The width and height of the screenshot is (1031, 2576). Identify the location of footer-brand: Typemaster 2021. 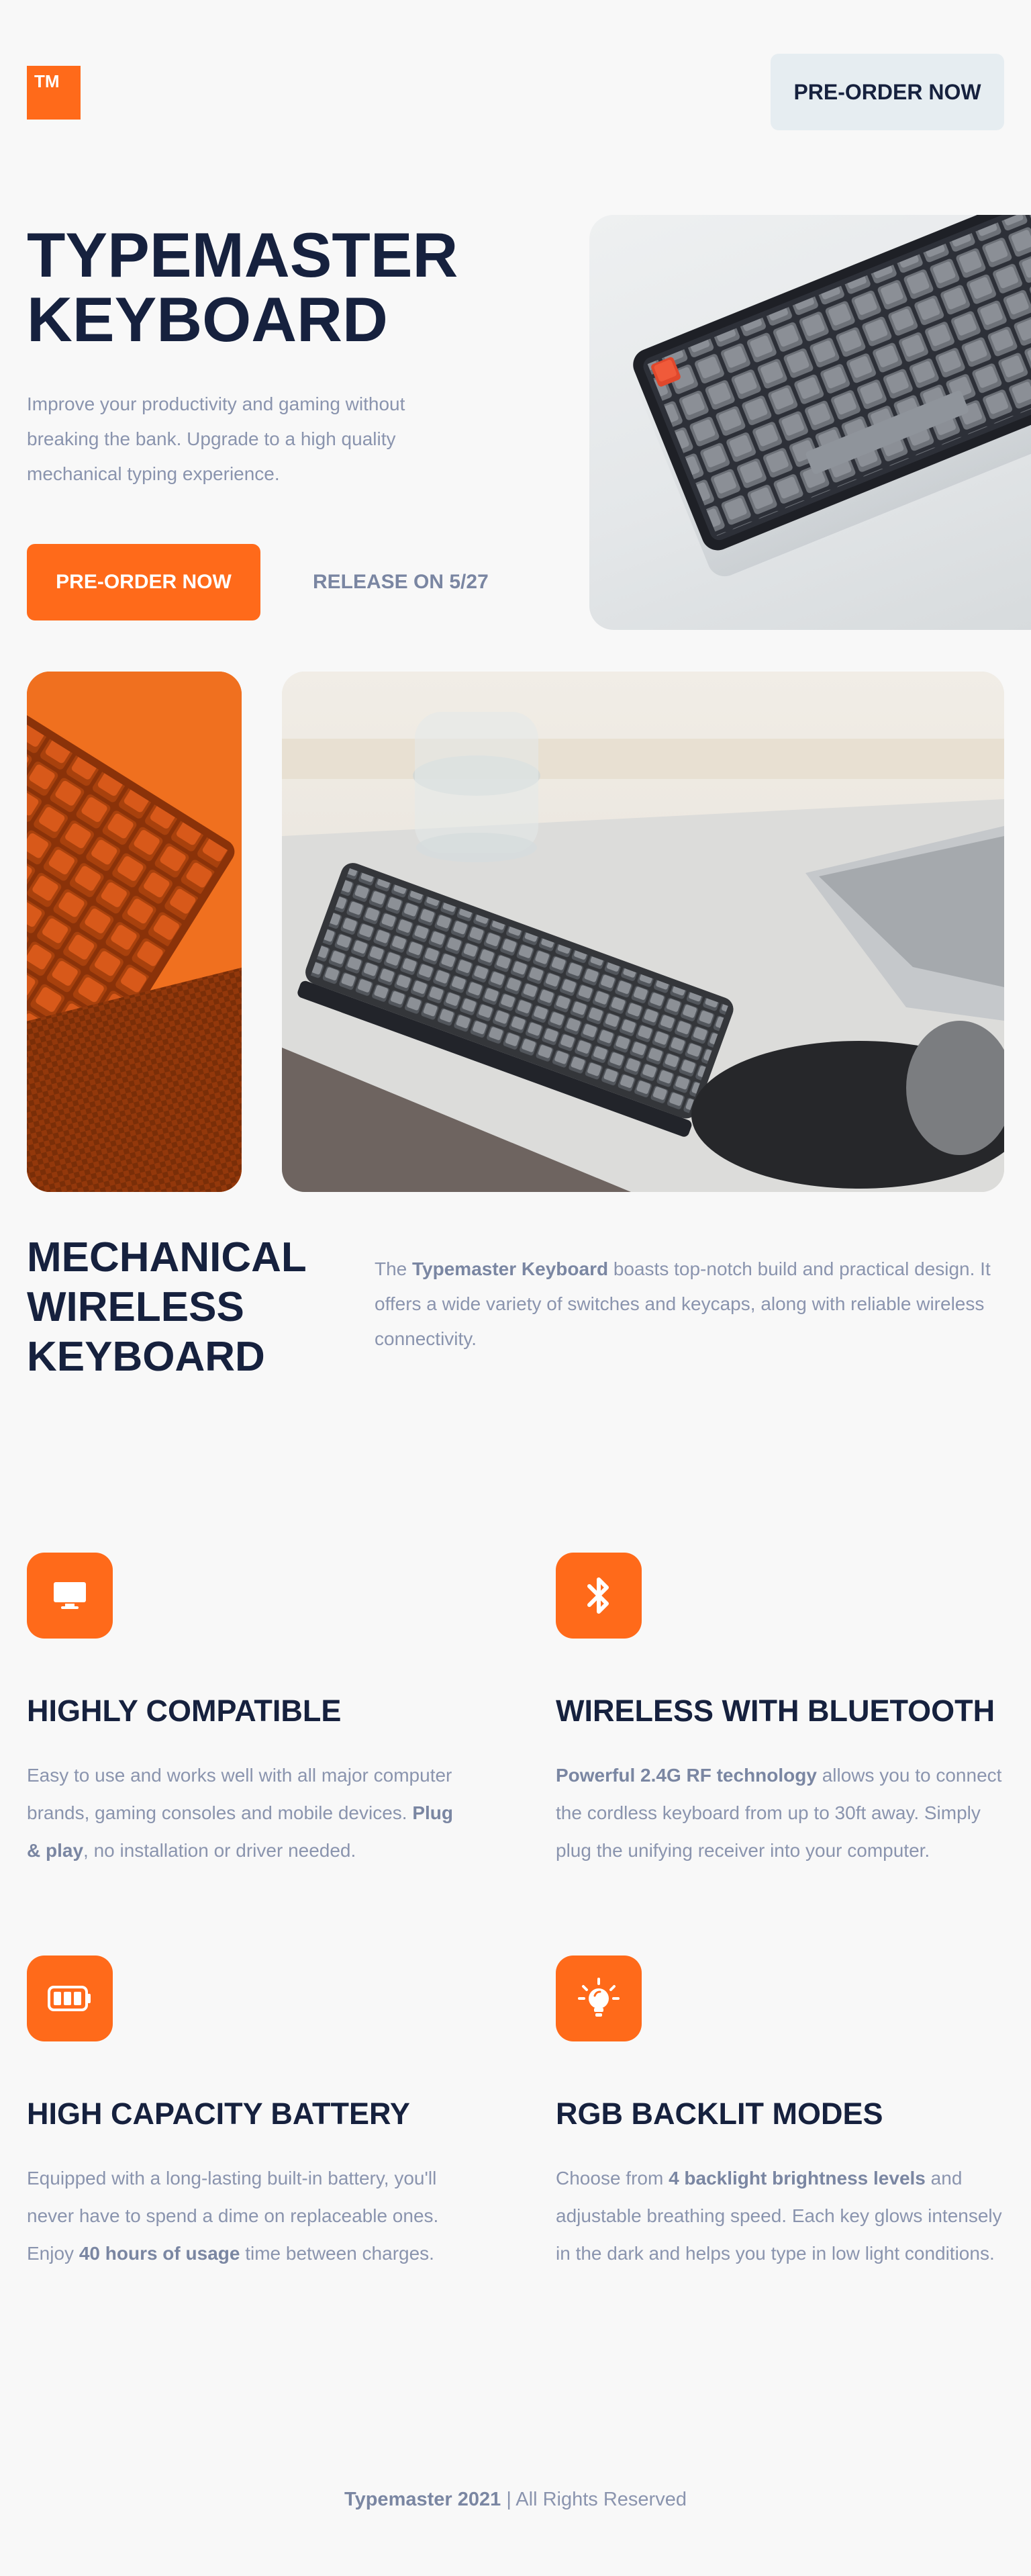
(423, 2499).